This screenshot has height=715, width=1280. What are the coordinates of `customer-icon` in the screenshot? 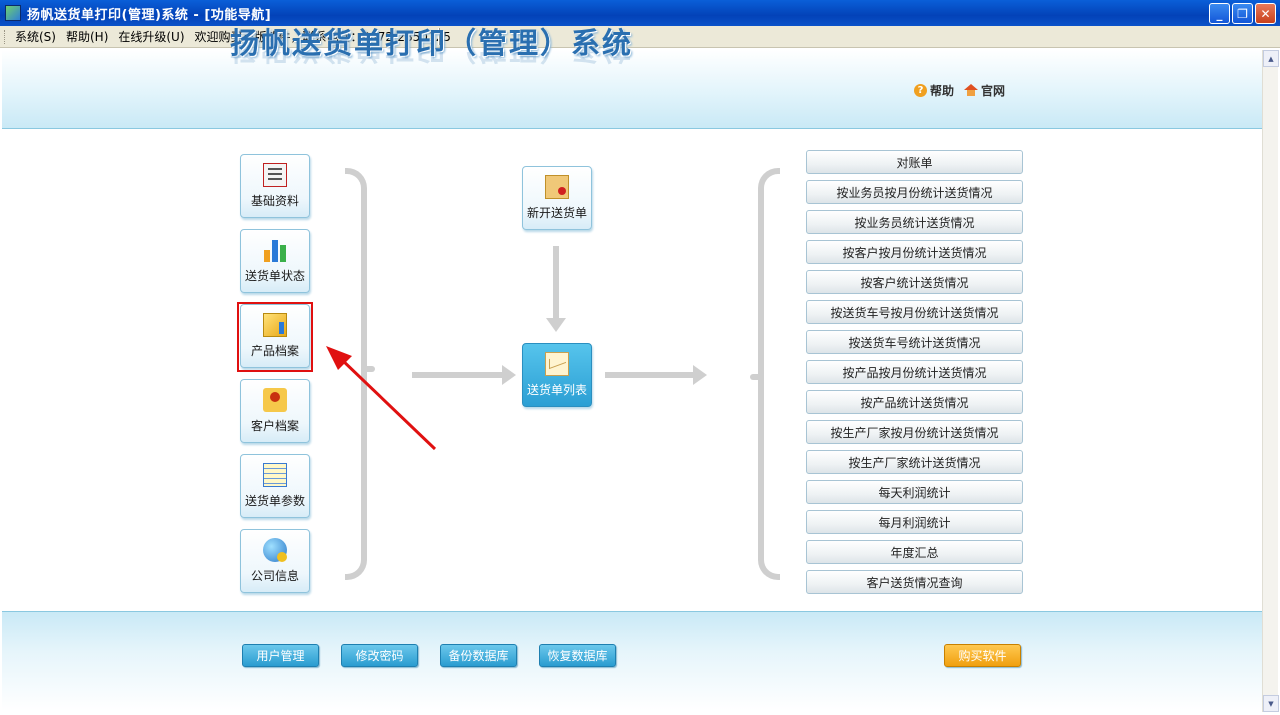 It's located at (275, 400).